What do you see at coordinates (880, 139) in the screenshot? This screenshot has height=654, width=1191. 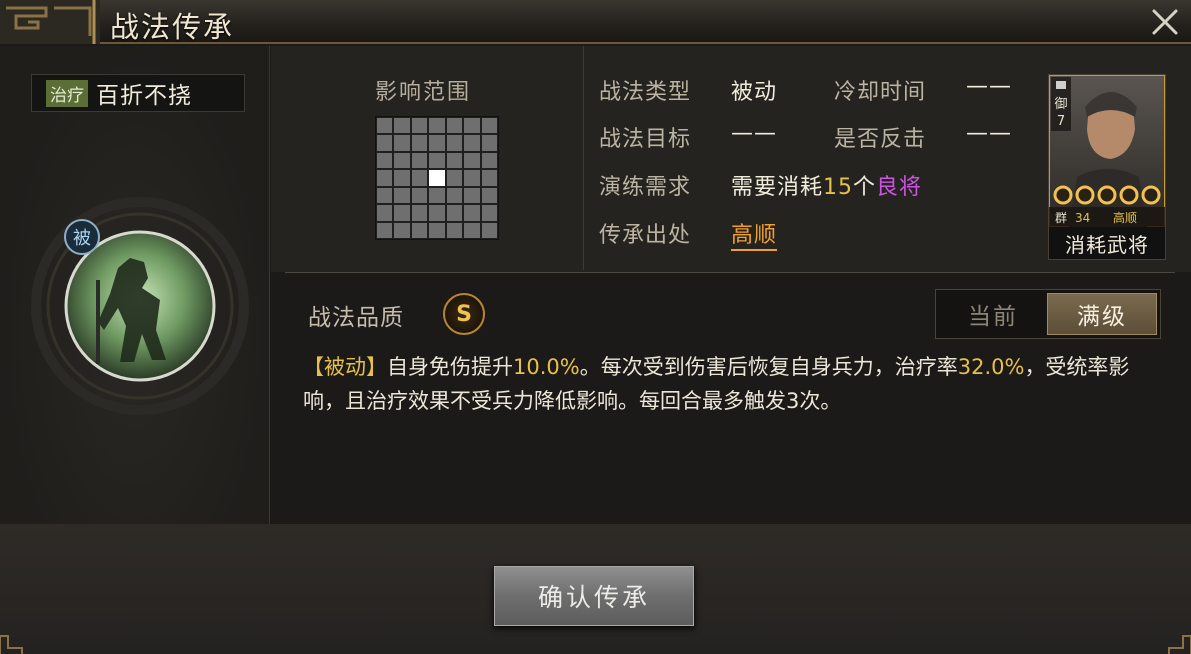 I see `counter-label: 是否反击` at bounding box center [880, 139].